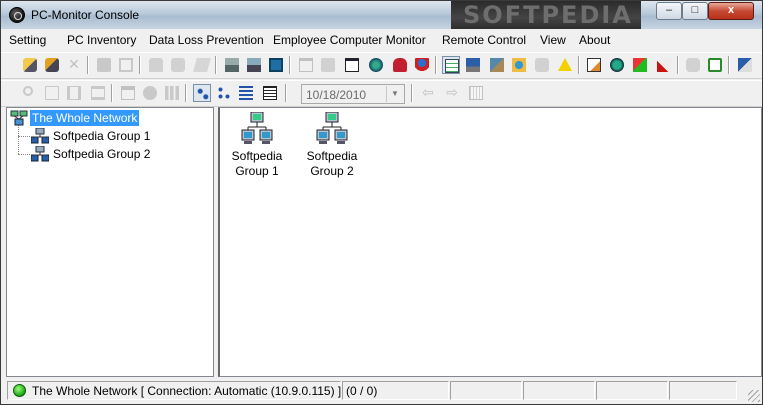  What do you see at coordinates (352, 65) in the screenshot?
I see `screen-icon` at bounding box center [352, 65].